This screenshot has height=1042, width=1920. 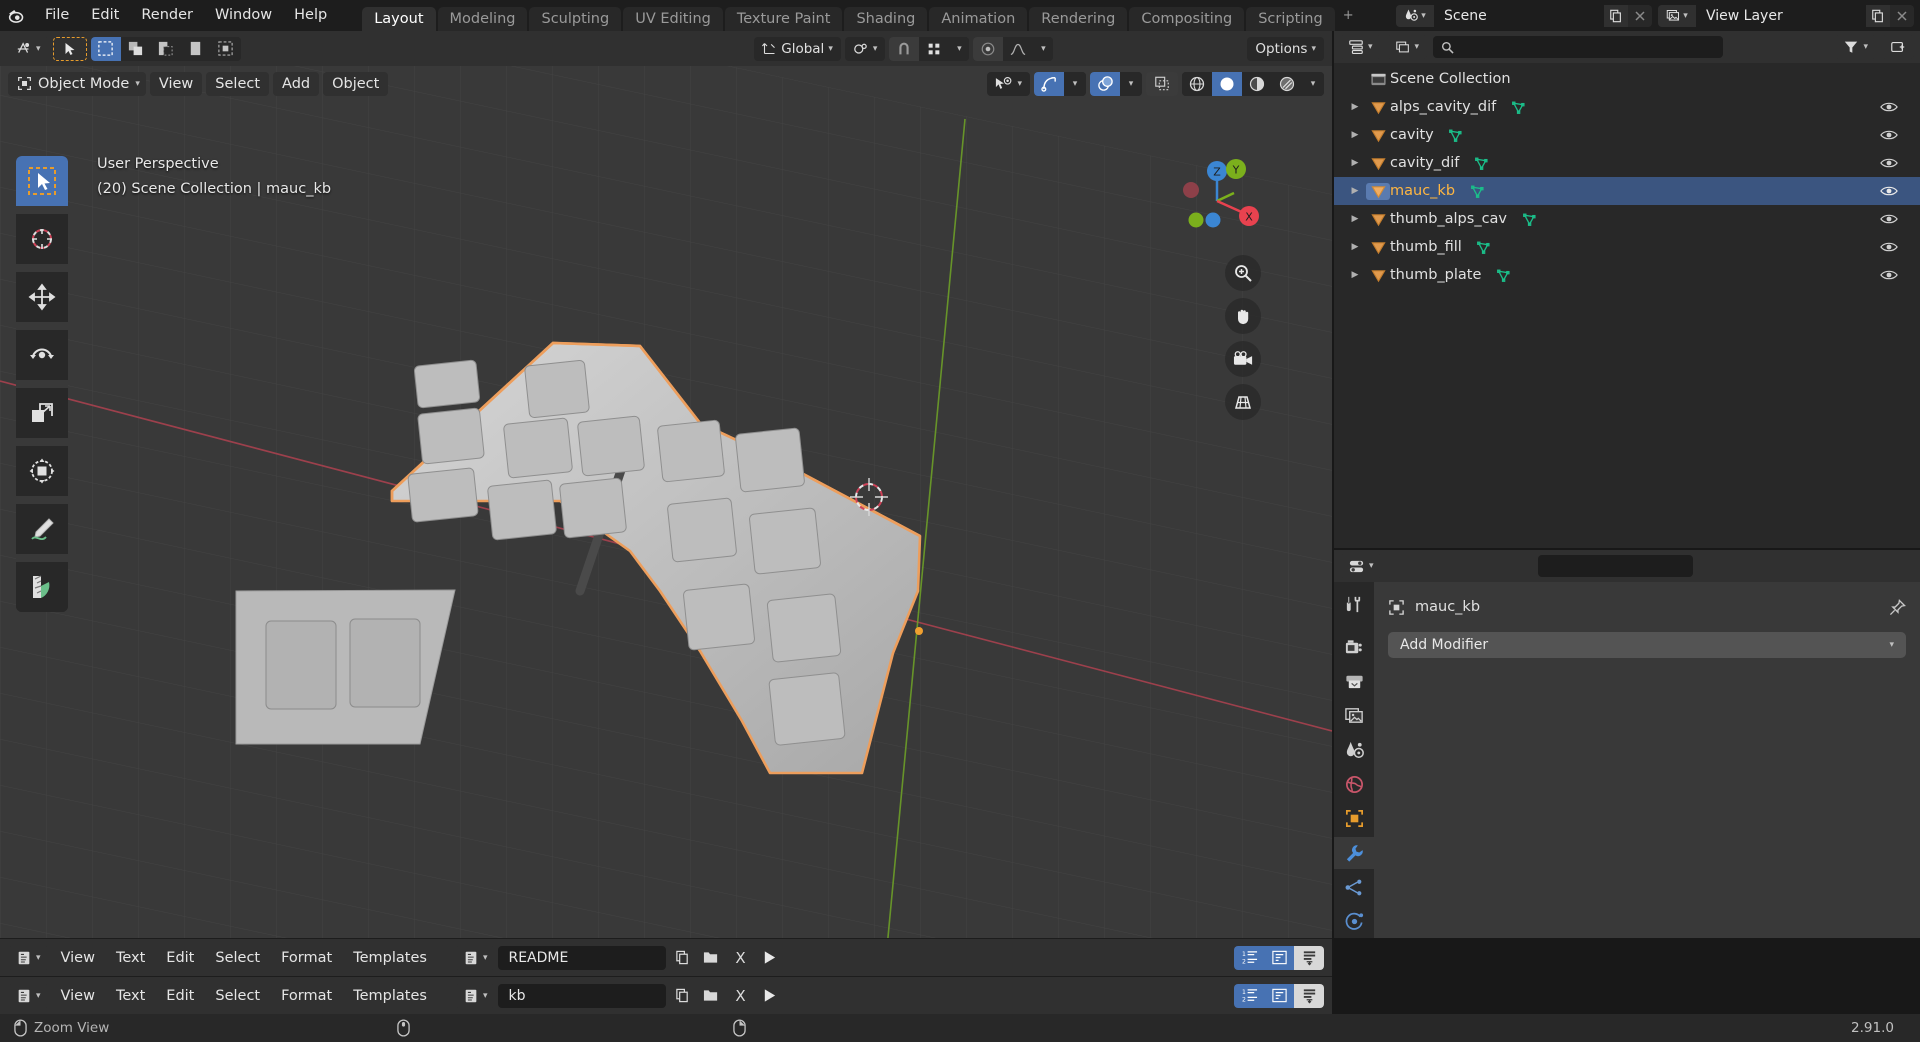 I want to click on outliner-row-mauc-kb: ▶ mauc_kb, so click(x=1627, y=191).